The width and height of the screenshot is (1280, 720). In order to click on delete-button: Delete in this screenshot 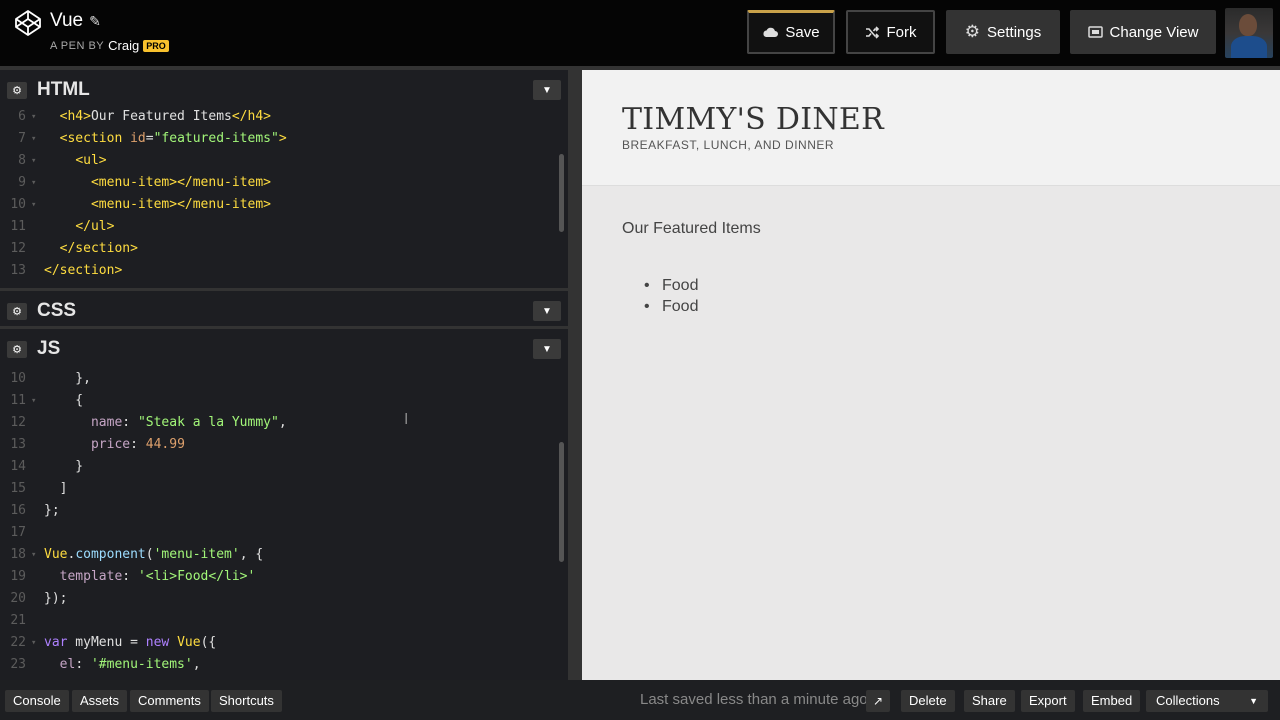, I will do `click(928, 701)`.